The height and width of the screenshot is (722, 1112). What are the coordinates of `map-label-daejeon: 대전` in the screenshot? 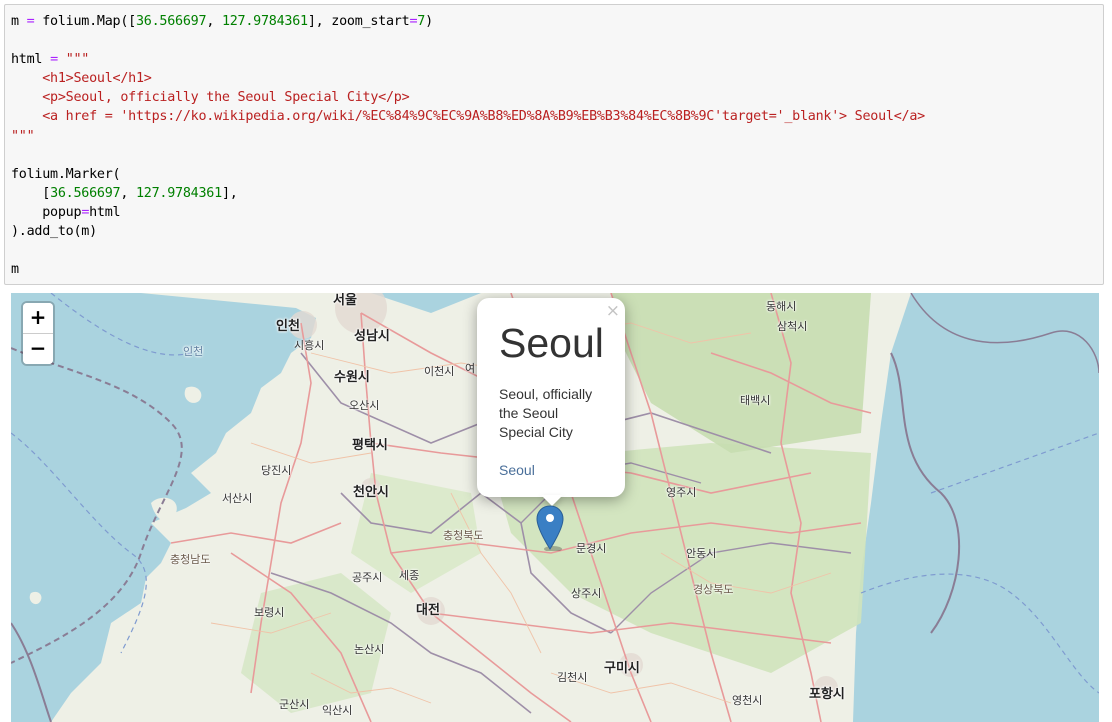 It's located at (428, 610).